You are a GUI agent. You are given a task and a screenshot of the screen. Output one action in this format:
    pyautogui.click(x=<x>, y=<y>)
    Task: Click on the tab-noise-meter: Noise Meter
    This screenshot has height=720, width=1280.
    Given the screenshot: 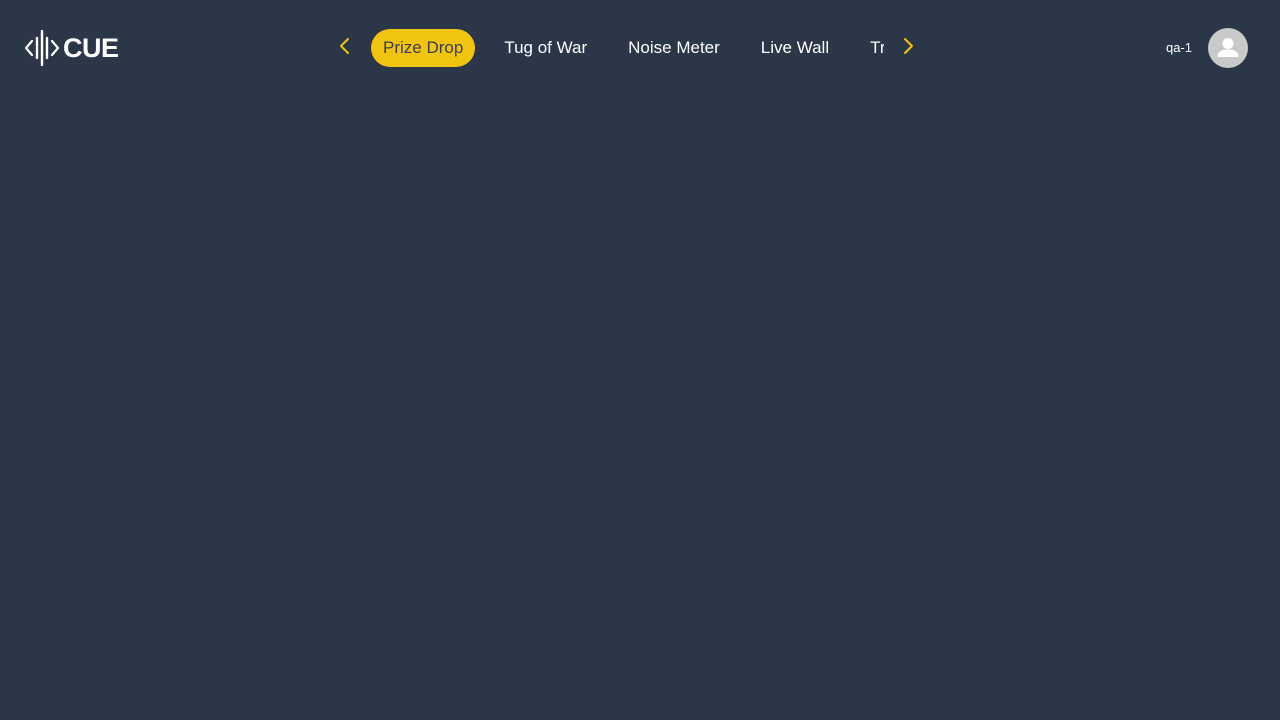 What is the action you would take?
    pyautogui.click(x=674, y=48)
    